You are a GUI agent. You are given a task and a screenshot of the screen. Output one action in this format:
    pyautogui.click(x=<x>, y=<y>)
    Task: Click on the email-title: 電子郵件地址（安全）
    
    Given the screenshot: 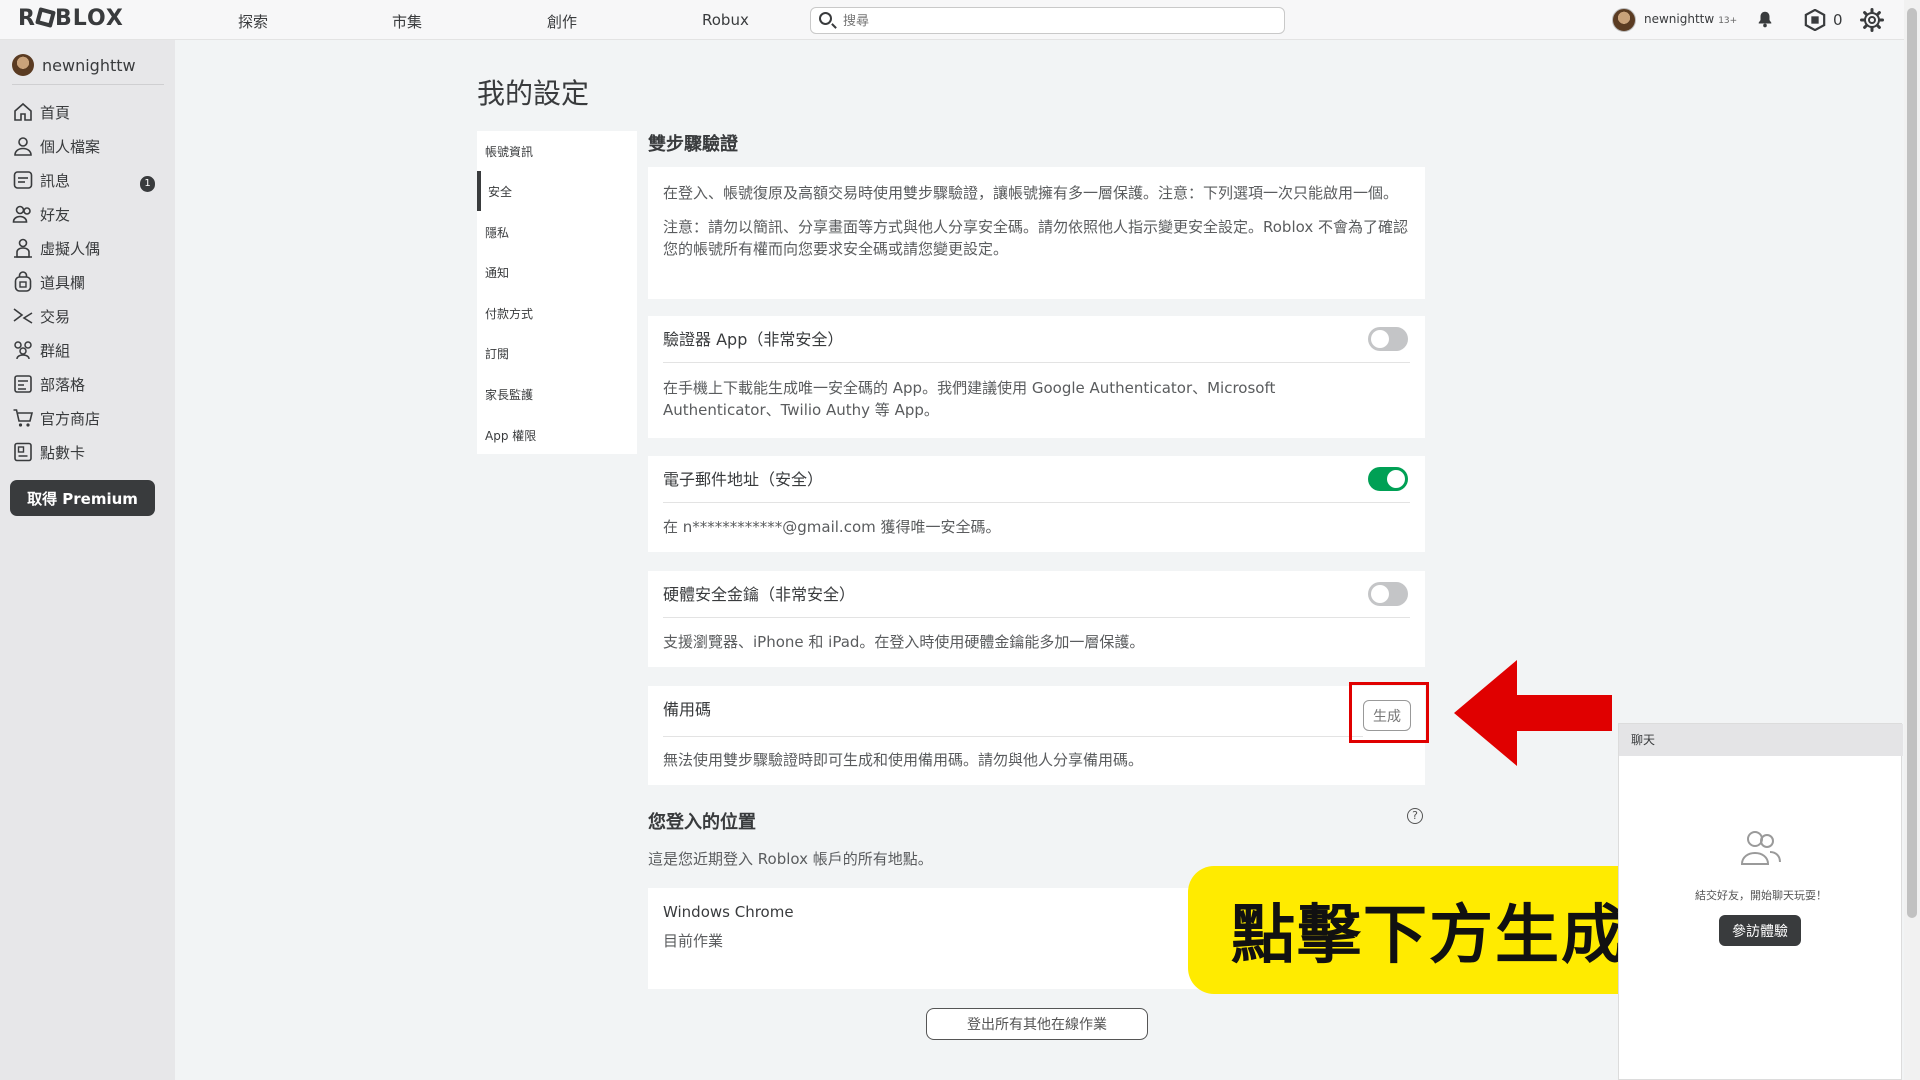 What is the action you would take?
    pyautogui.click(x=743, y=479)
    